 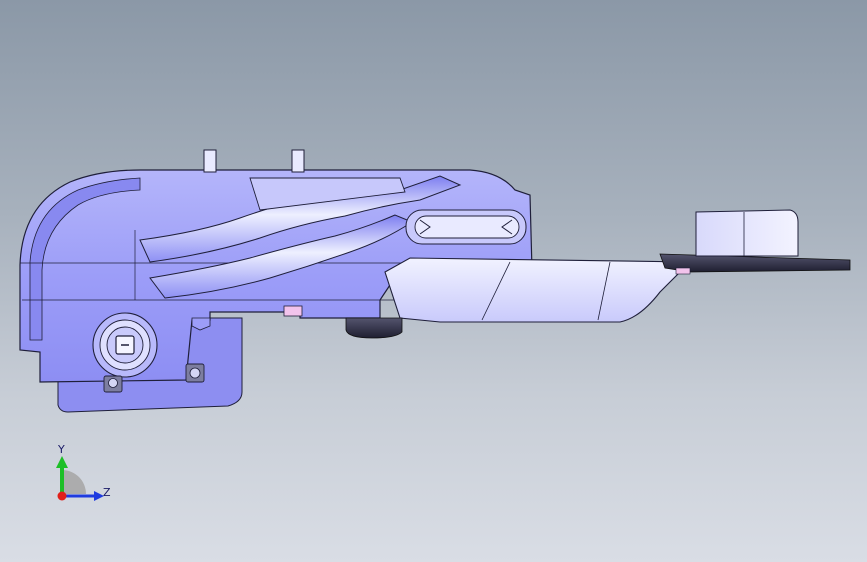 I want to click on x-axis-dot, so click(x=62, y=496).